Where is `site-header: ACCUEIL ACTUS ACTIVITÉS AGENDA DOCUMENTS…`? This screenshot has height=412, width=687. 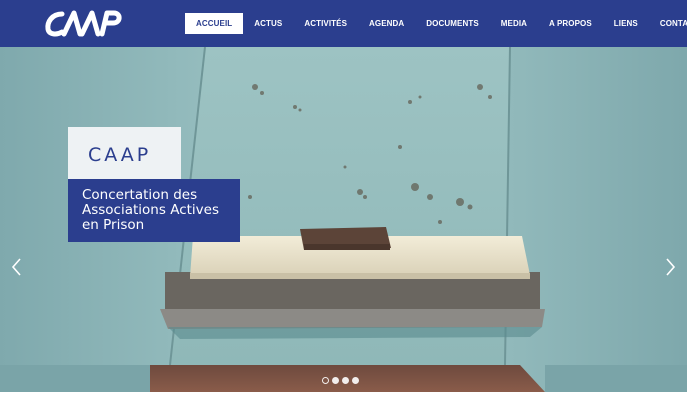 site-header: ACCUEIL ACTUS ACTIVITÉS AGENDA DOCUMENTS… is located at coordinates (343, 23).